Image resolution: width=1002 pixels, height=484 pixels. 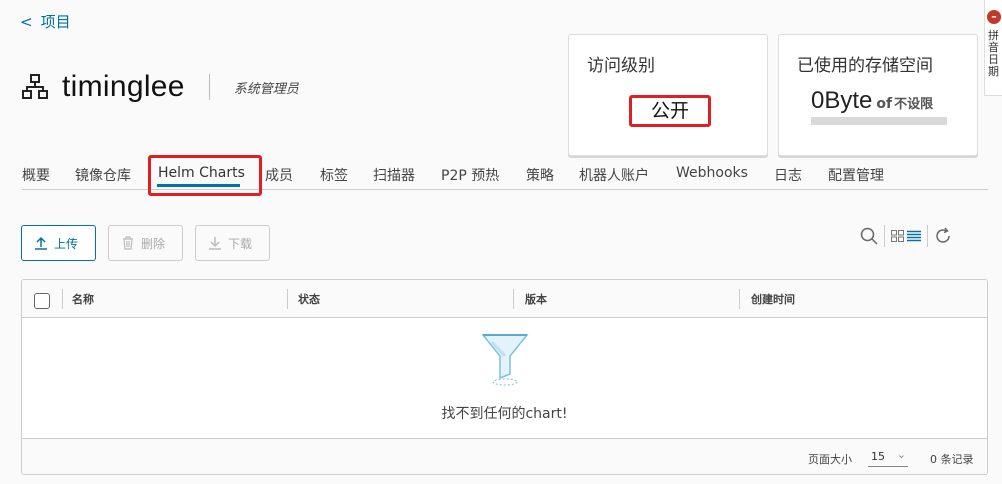 What do you see at coordinates (994, 17) in the screenshot?
I see `side-widget-badge: –` at bounding box center [994, 17].